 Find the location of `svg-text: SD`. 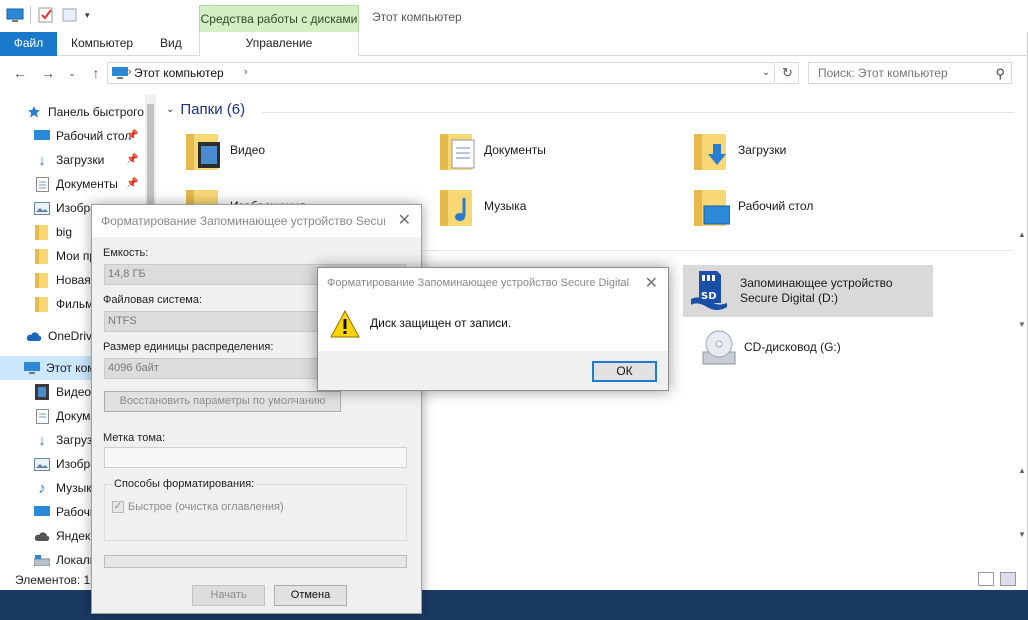

svg-text: SD is located at coordinates (709, 296).